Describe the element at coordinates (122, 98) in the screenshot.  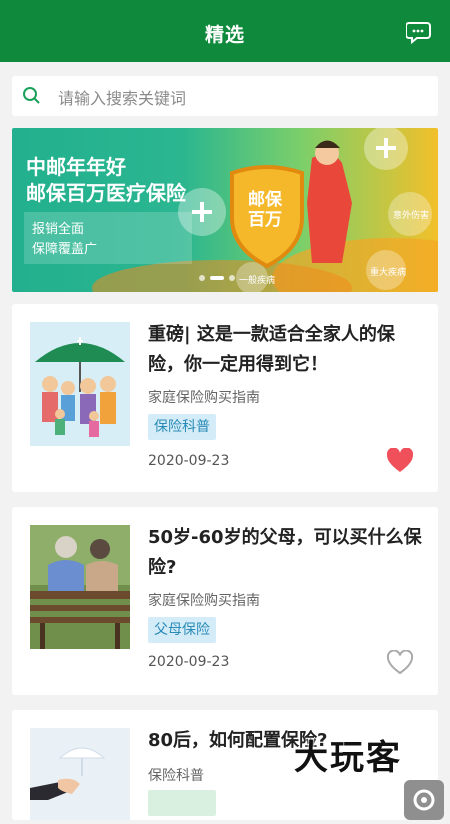
I see `search-placeholder: 请输入搜索关键词` at that location.